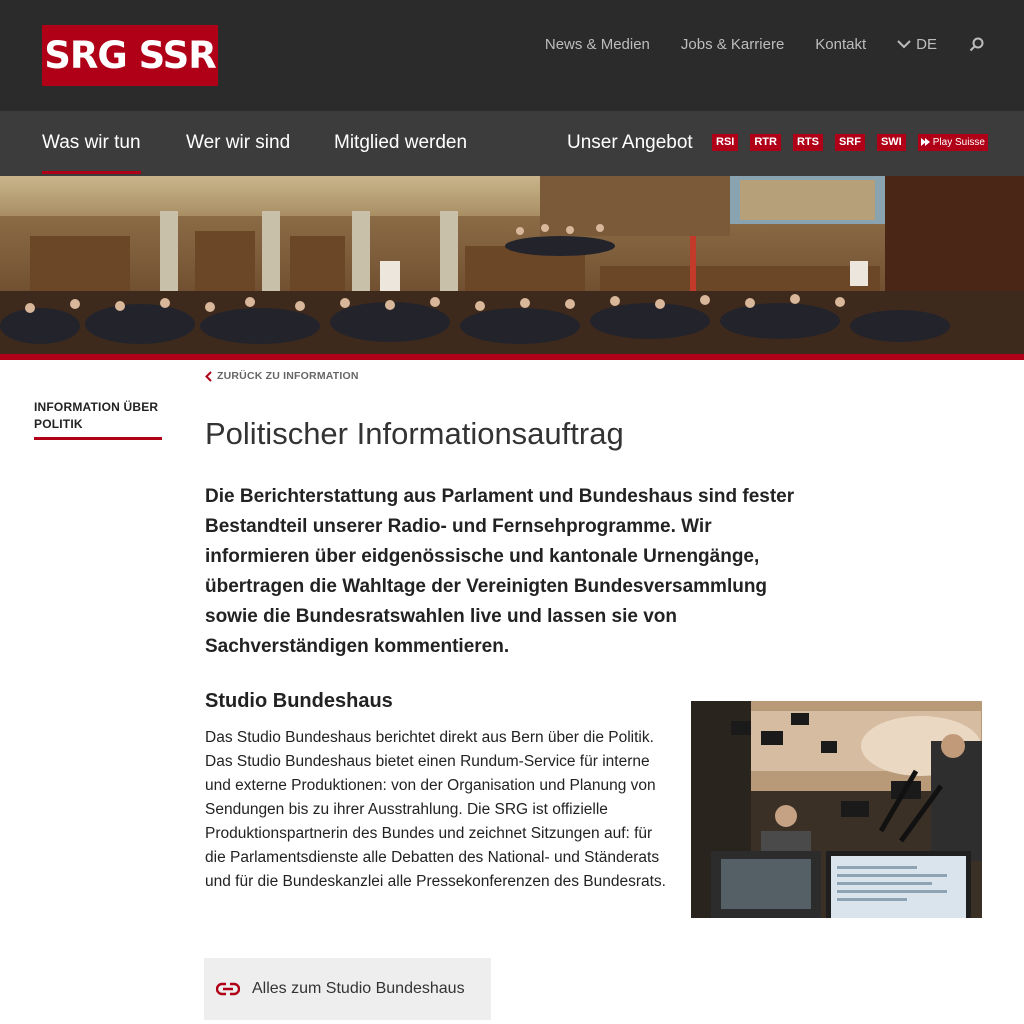 The image size is (1024, 1024). I want to click on hero-divider, so click(512, 357).